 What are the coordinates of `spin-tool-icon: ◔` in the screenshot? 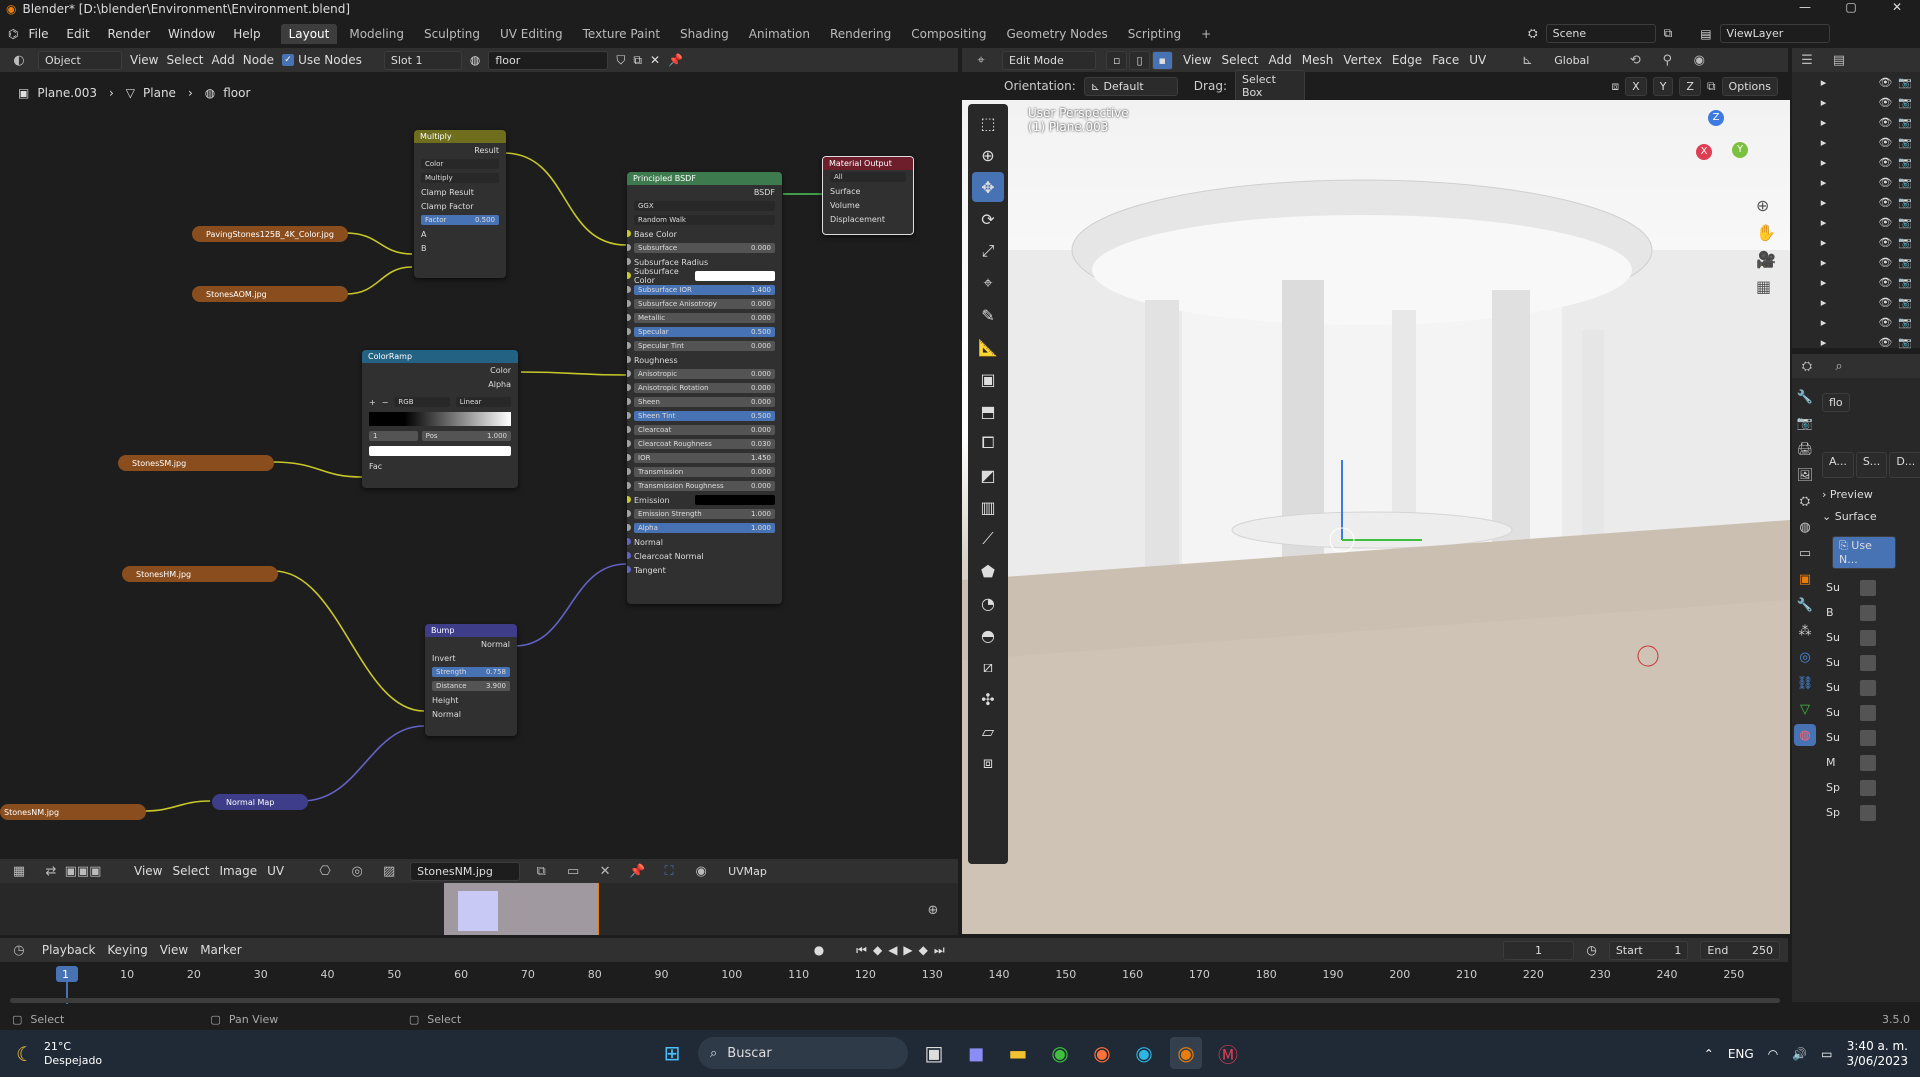 It's located at (988, 603).